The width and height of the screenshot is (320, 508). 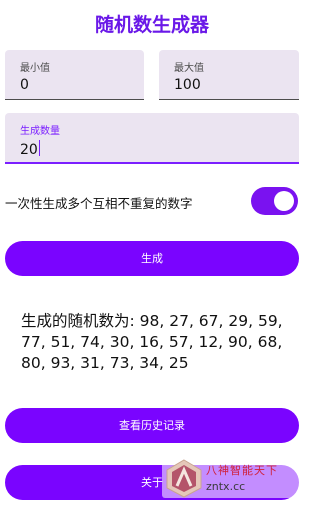 What do you see at coordinates (242, 470) in the screenshot?
I see `watermark-title: 八神智能天下` at bounding box center [242, 470].